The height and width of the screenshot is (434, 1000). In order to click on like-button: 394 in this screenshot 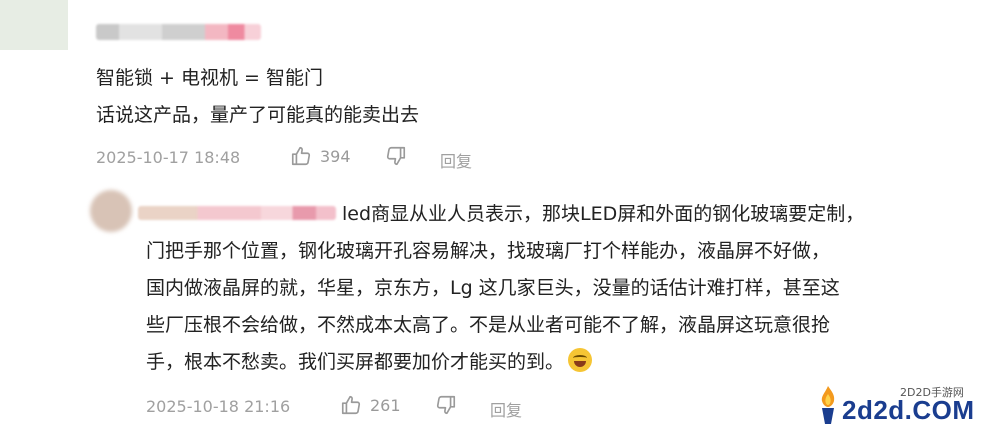, I will do `click(320, 156)`.